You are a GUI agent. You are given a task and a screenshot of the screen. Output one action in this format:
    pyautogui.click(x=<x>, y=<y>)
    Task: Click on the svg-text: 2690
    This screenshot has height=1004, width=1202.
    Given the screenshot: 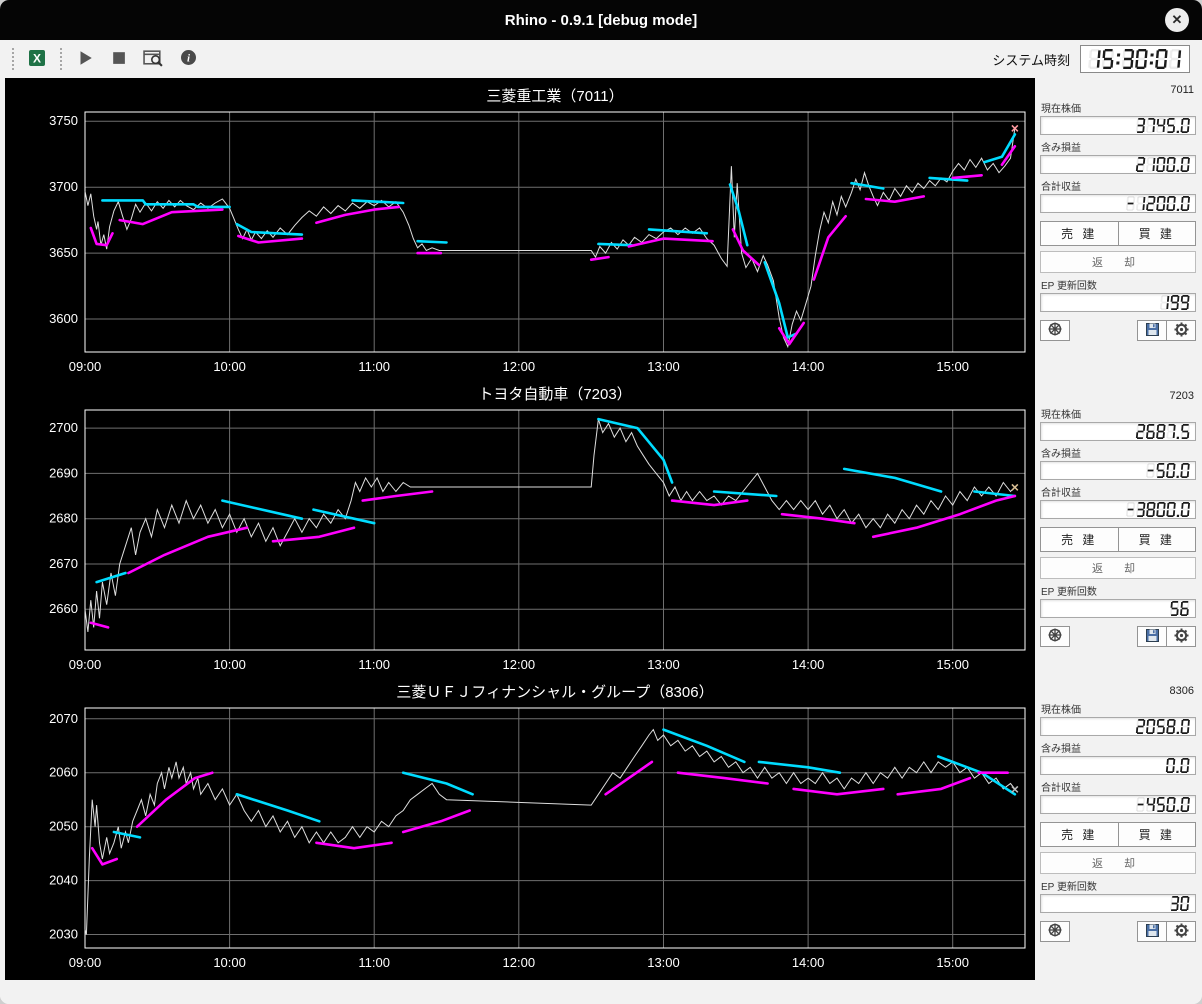 What is the action you would take?
    pyautogui.click(x=63, y=472)
    